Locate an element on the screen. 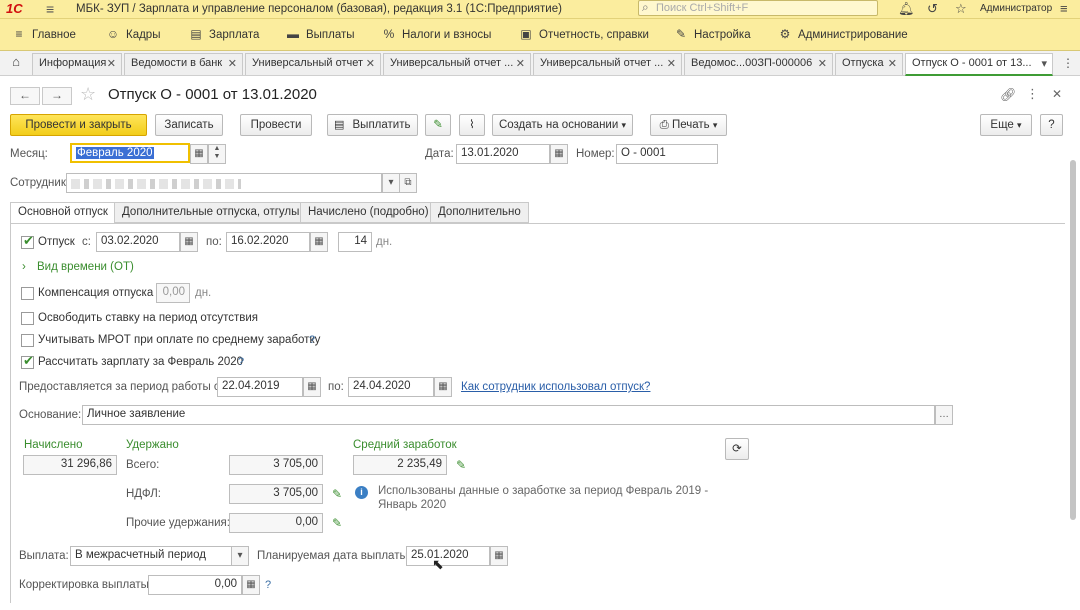 The image size is (1080, 610). planned-date-input: 25.01.2020 is located at coordinates (448, 556).